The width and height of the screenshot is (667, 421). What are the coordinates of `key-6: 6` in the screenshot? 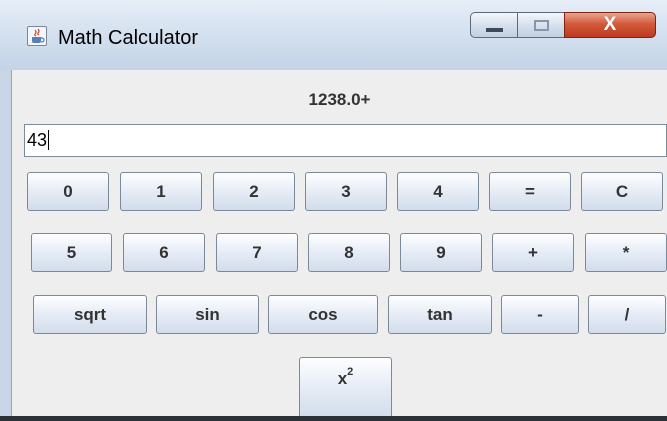 It's located at (164, 252).